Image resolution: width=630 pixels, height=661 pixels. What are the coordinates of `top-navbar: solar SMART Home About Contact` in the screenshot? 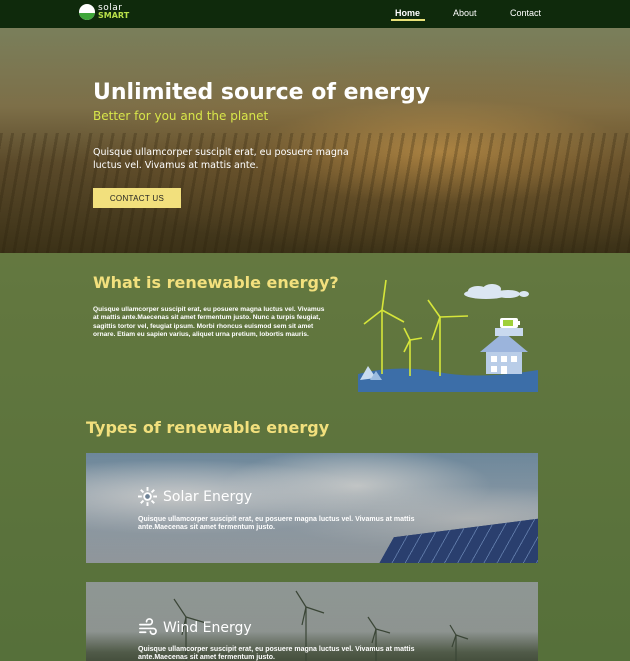 It's located at (315, 14).